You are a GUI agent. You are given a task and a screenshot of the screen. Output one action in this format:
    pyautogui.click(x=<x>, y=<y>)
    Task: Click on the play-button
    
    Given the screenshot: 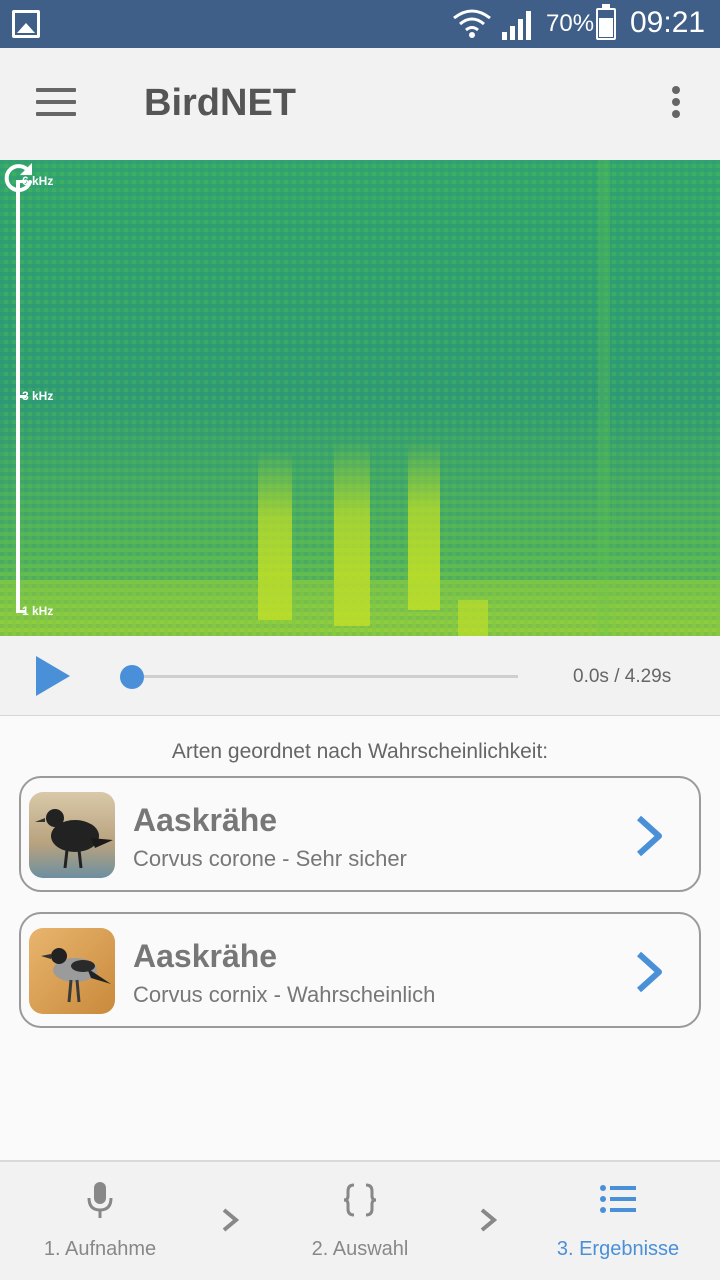 What is the action you would take?
    pyautogui.click(x=53, y=676)
    